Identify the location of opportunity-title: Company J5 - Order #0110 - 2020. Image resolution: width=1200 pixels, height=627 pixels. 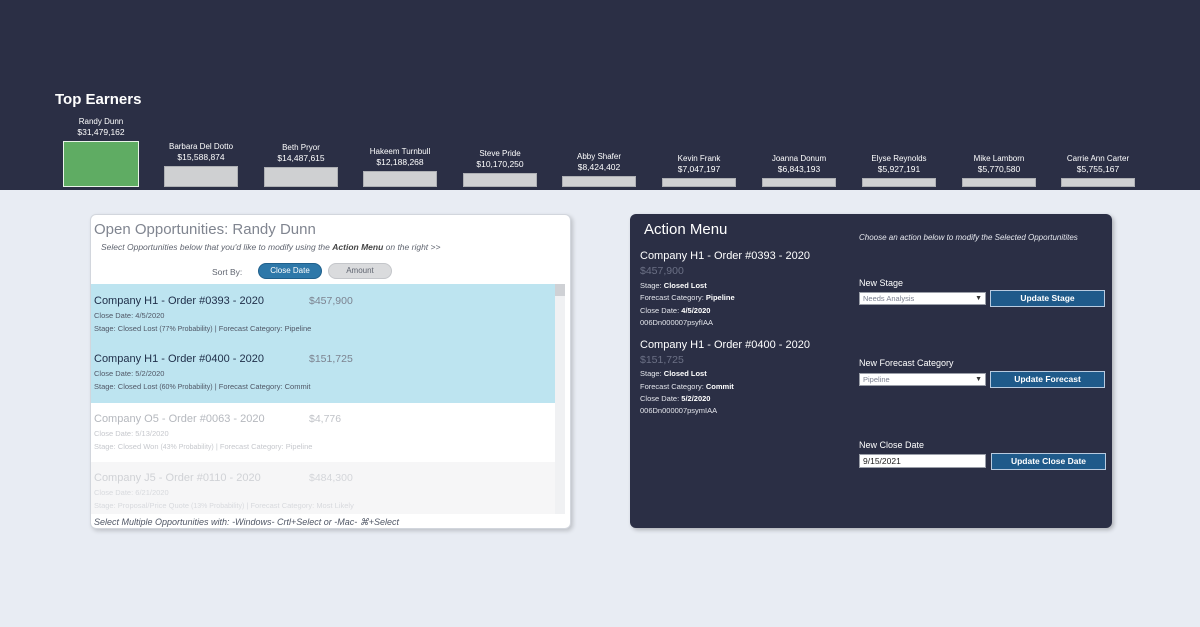
(177, 478).